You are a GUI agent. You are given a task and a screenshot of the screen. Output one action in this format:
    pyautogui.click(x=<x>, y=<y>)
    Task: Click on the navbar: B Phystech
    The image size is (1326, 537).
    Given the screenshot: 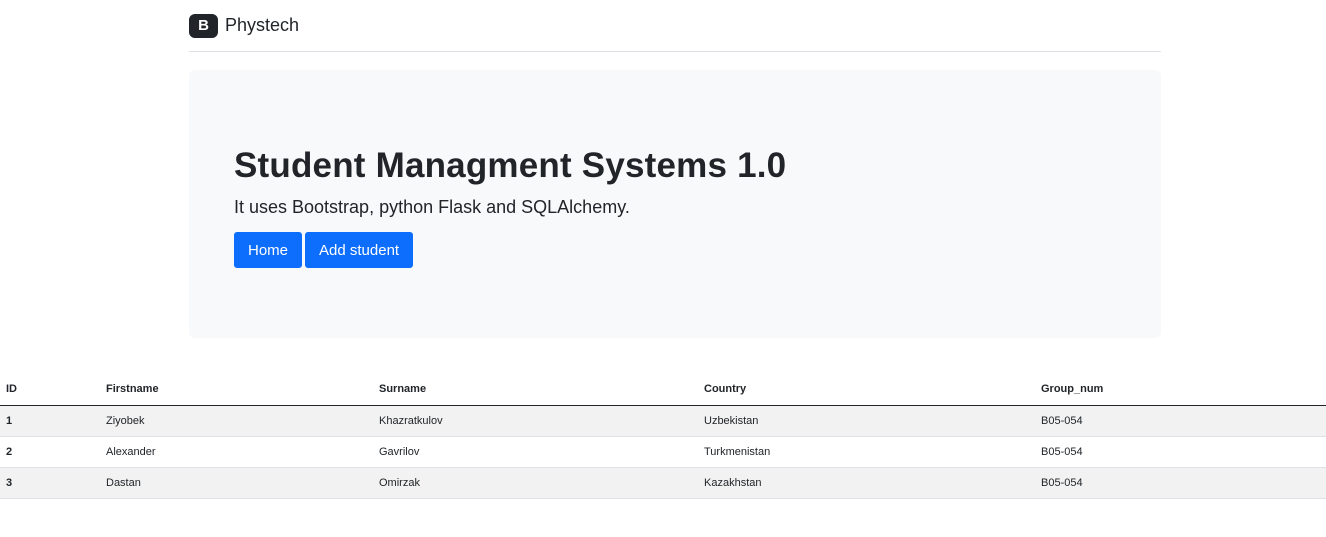 What is the action you would take?
    pyautogui.click(x=675, y=26)
    